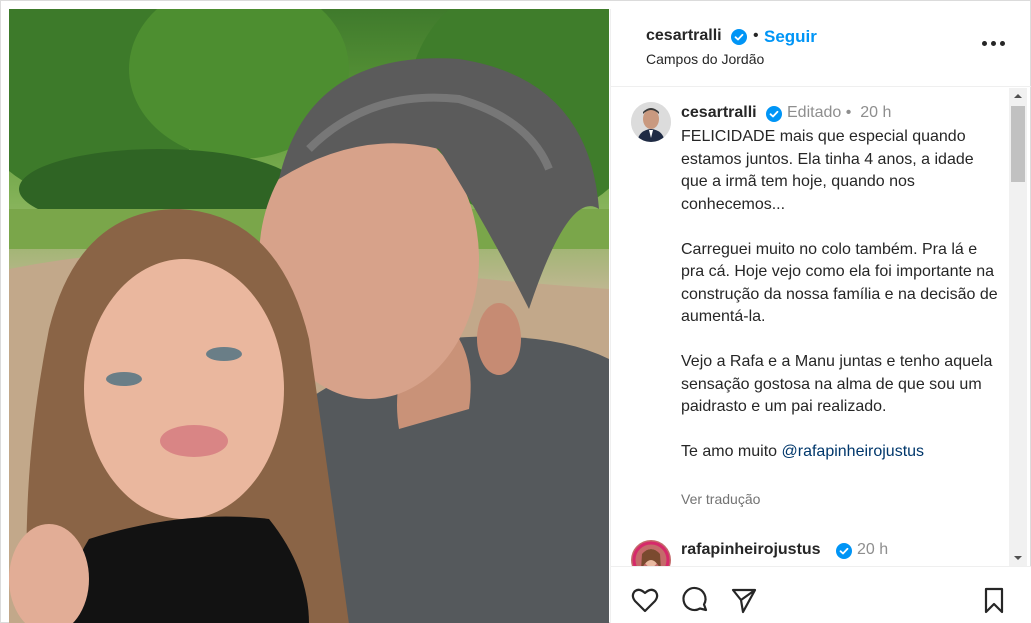 The width and height of the screenshot is (1031, 623). Describe the element at coordinates (729, 451) in the screenshot. I see `caption-closing-text: Te amo muito` at that location.